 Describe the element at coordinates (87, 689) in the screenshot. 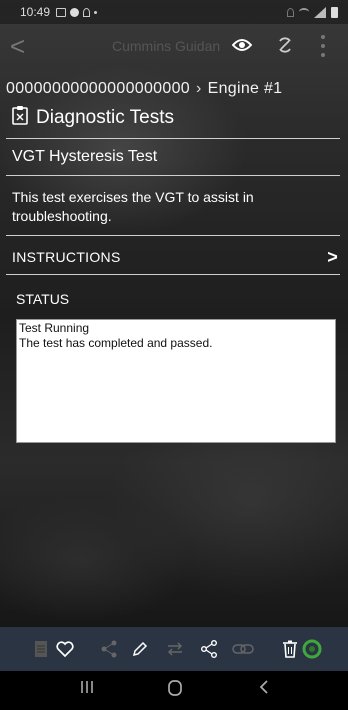

I see `recent-apps-icon` at that location.